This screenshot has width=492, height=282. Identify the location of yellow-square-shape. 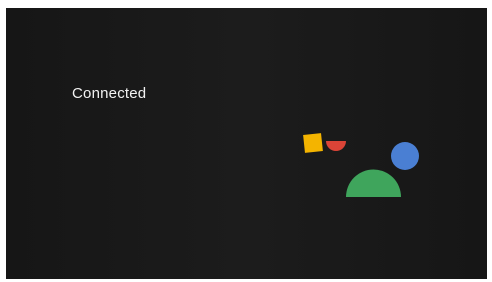
(313, 143).